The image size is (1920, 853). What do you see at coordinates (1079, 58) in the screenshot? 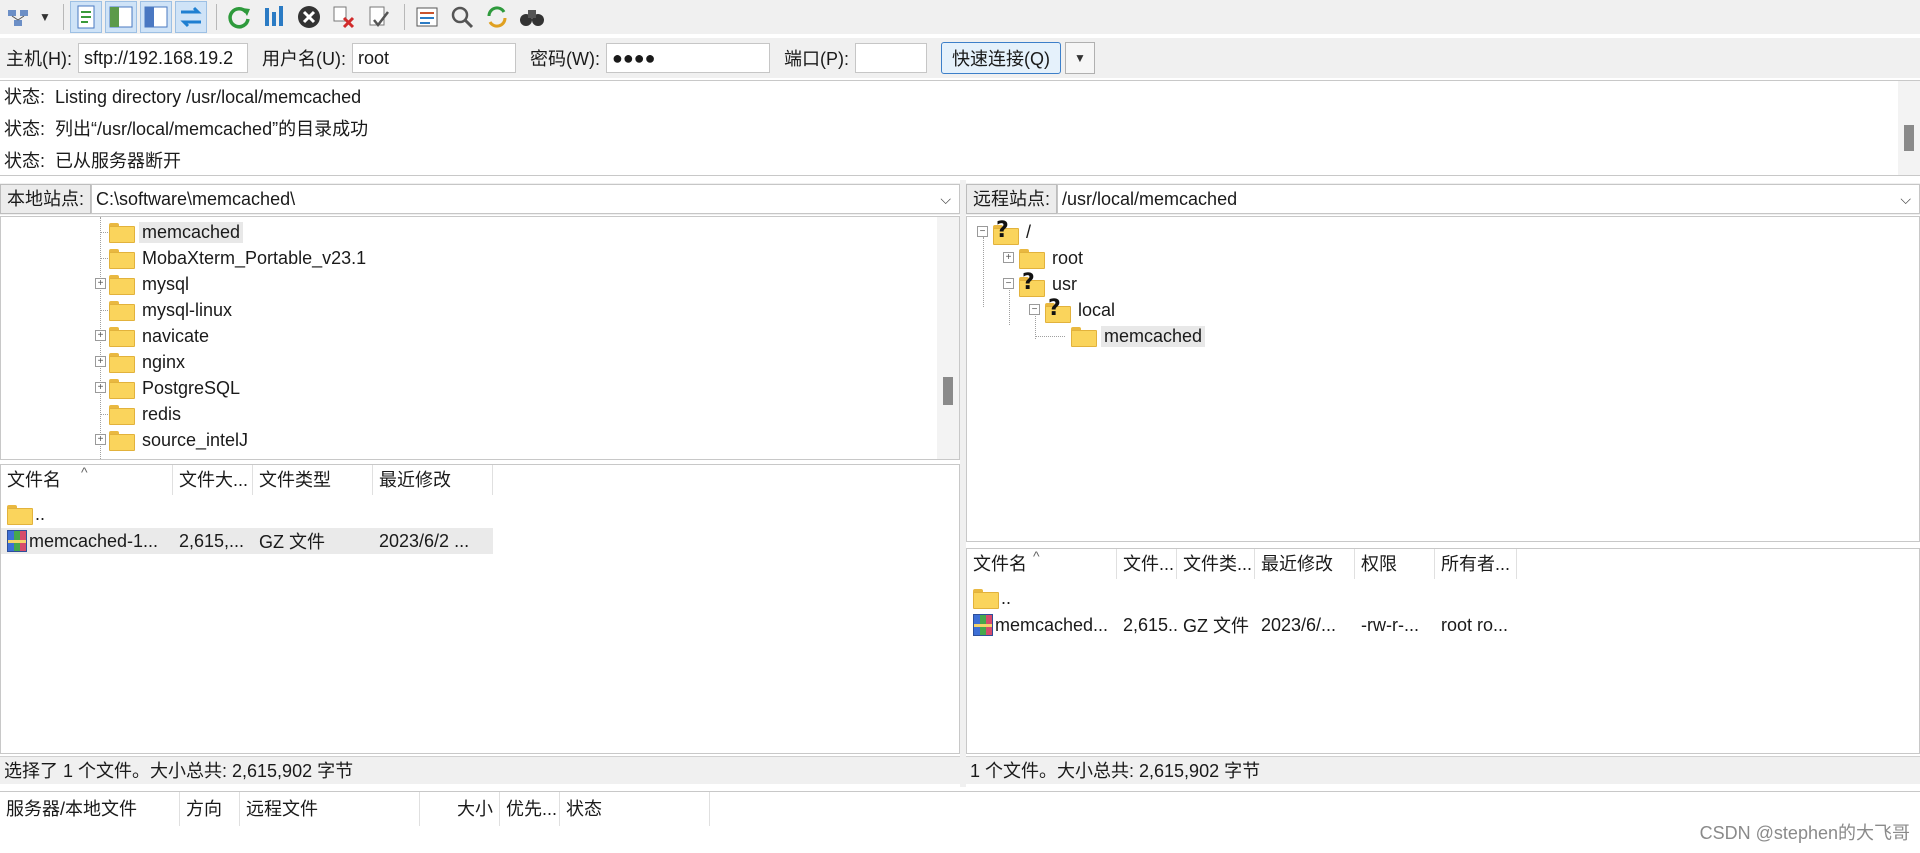
I see `quickconnect-dropdown-icon: ▼` at bounding box center [1079, 58].